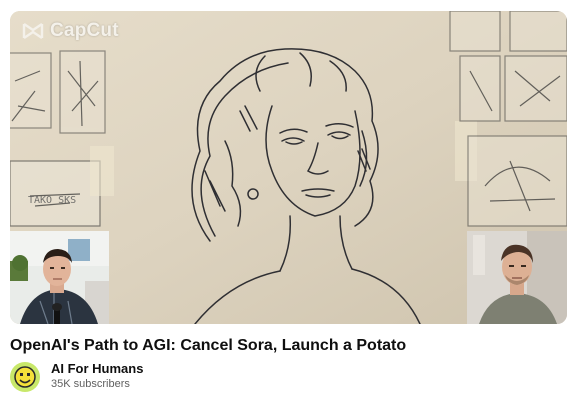  I want to click on host-person-right, so click(517, 277).